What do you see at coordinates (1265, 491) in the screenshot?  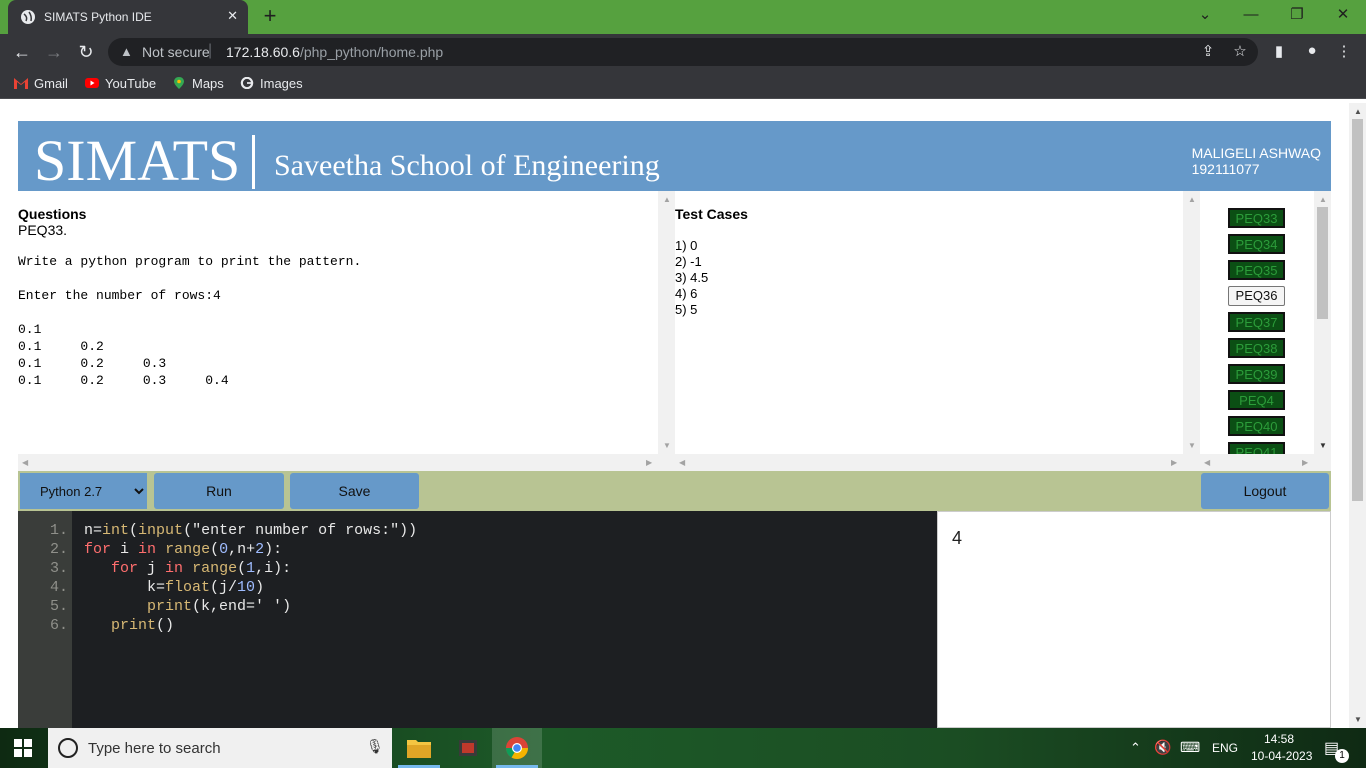 I see `logout-button: Logout` at bounding box center [1265, 491].